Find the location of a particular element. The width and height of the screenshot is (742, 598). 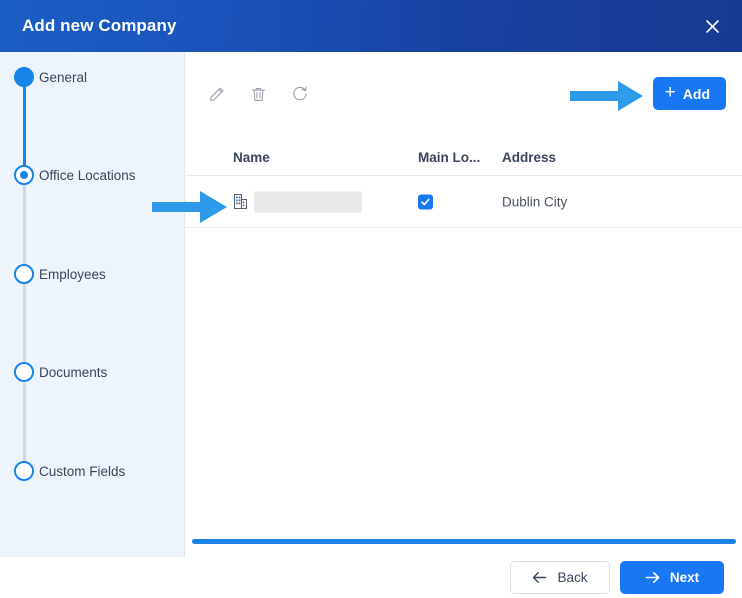

wizard-progress-bar is located at coordinates (464, 541).